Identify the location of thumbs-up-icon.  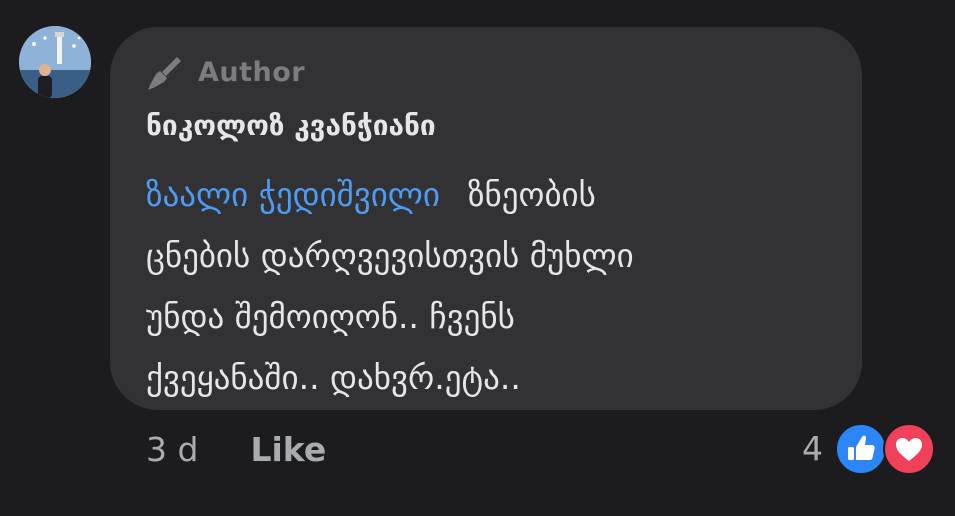
(861, 449).